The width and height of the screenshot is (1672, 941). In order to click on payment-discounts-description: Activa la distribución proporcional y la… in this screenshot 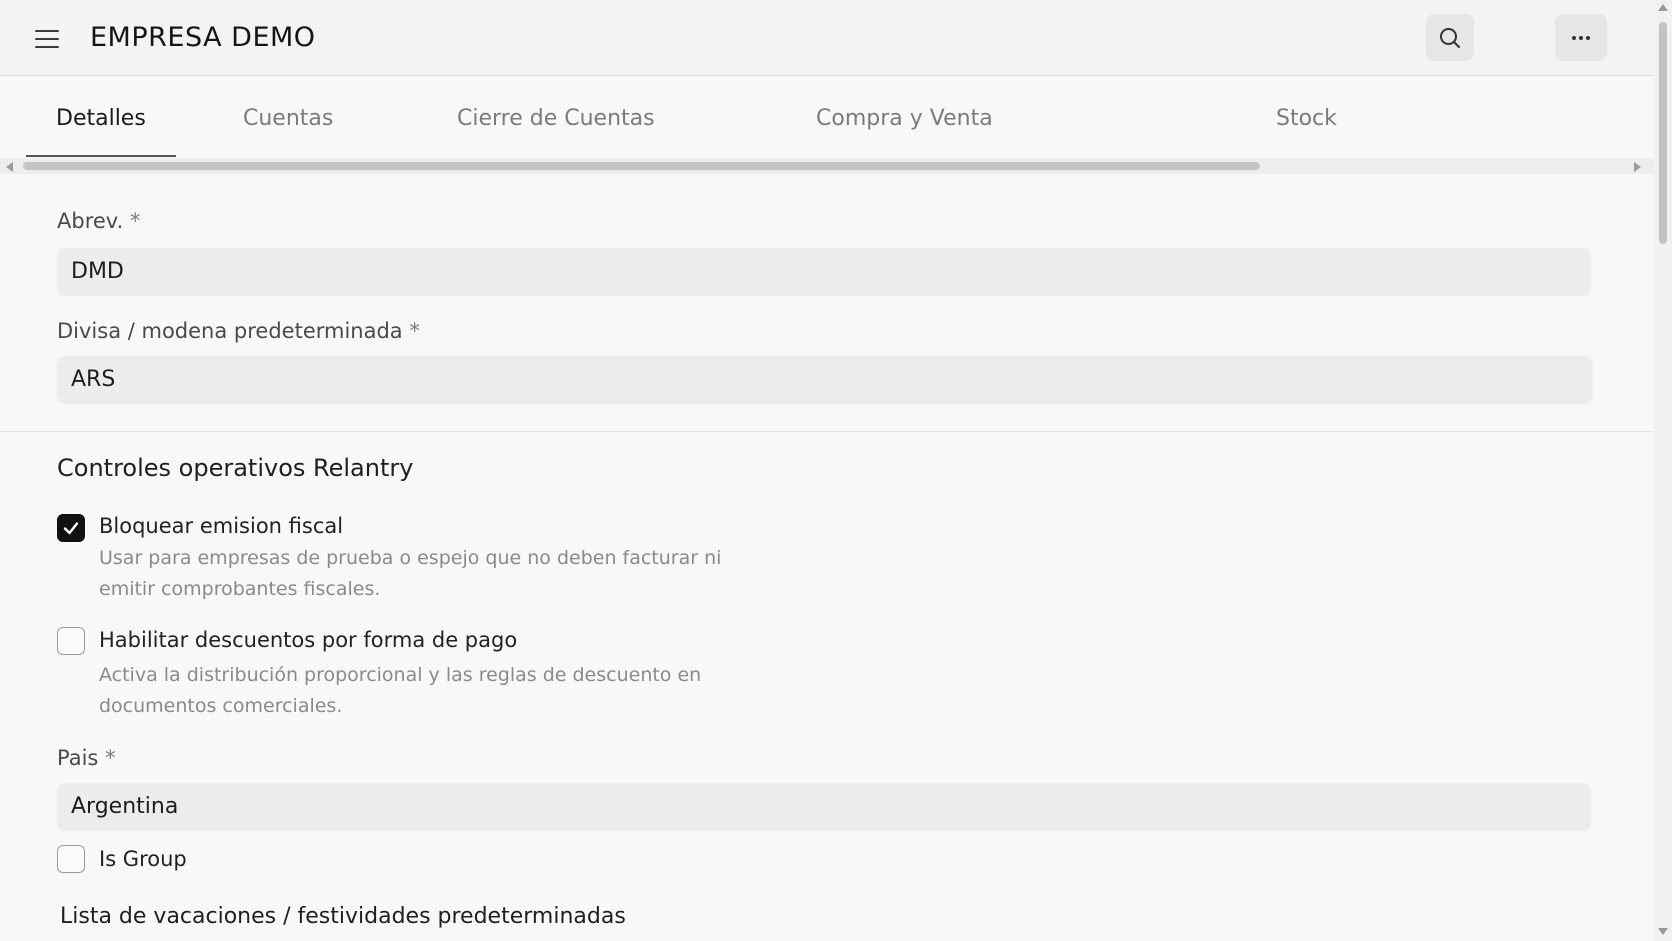, I will do `click(400, 690)`.